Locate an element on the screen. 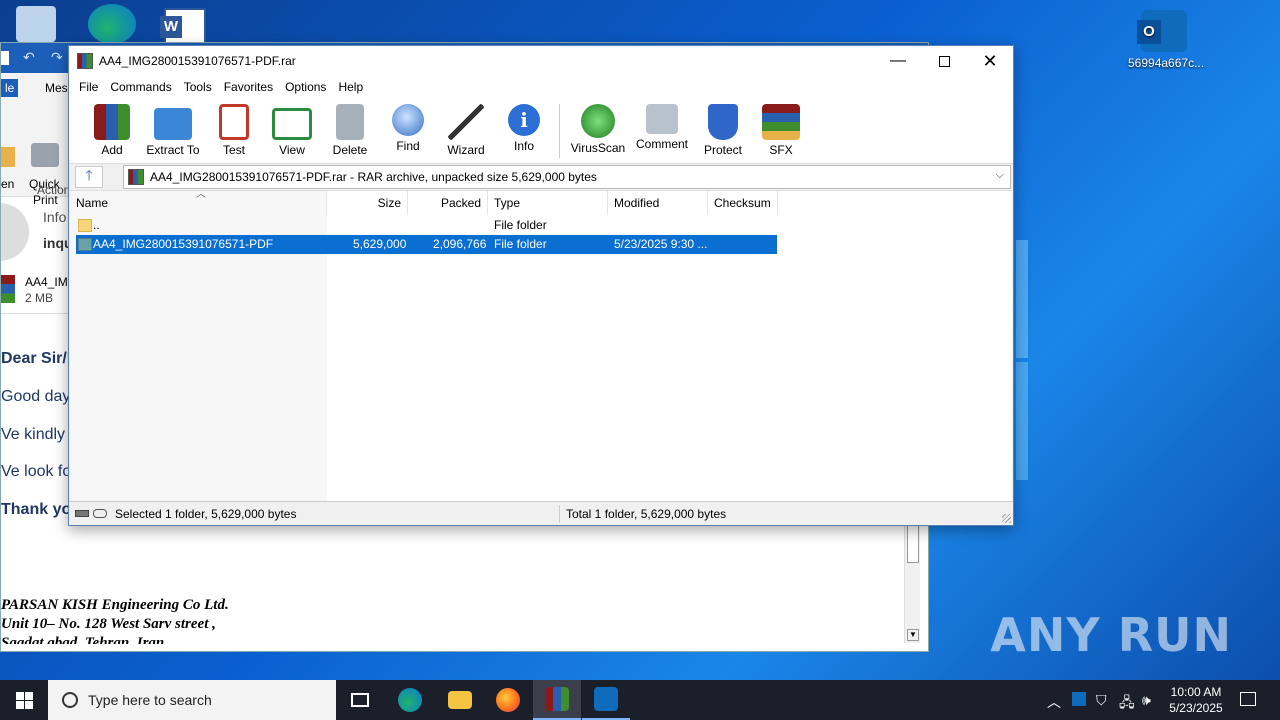 The height and width of the screenshot is (720, 1280). clock-date: 5/23/2025 is located at coordinates (1196, 708).